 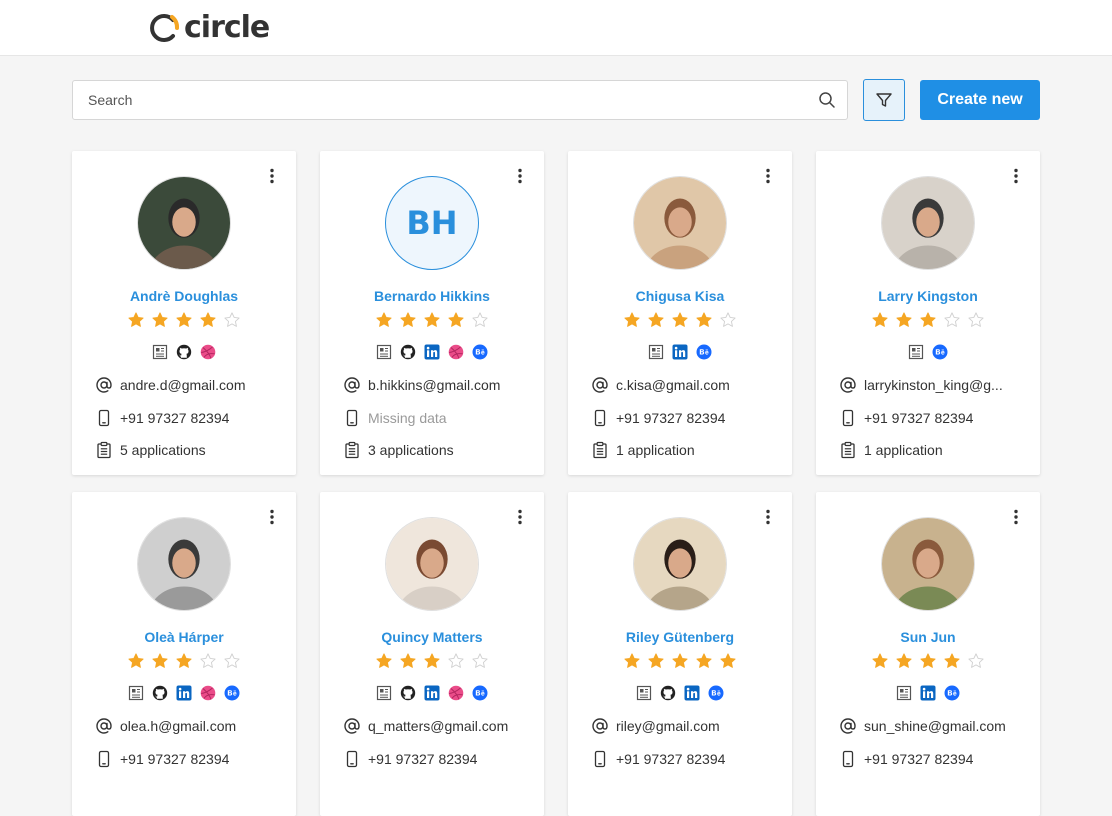 I want to click on clipboard-icon, so click(x=848, y=450).